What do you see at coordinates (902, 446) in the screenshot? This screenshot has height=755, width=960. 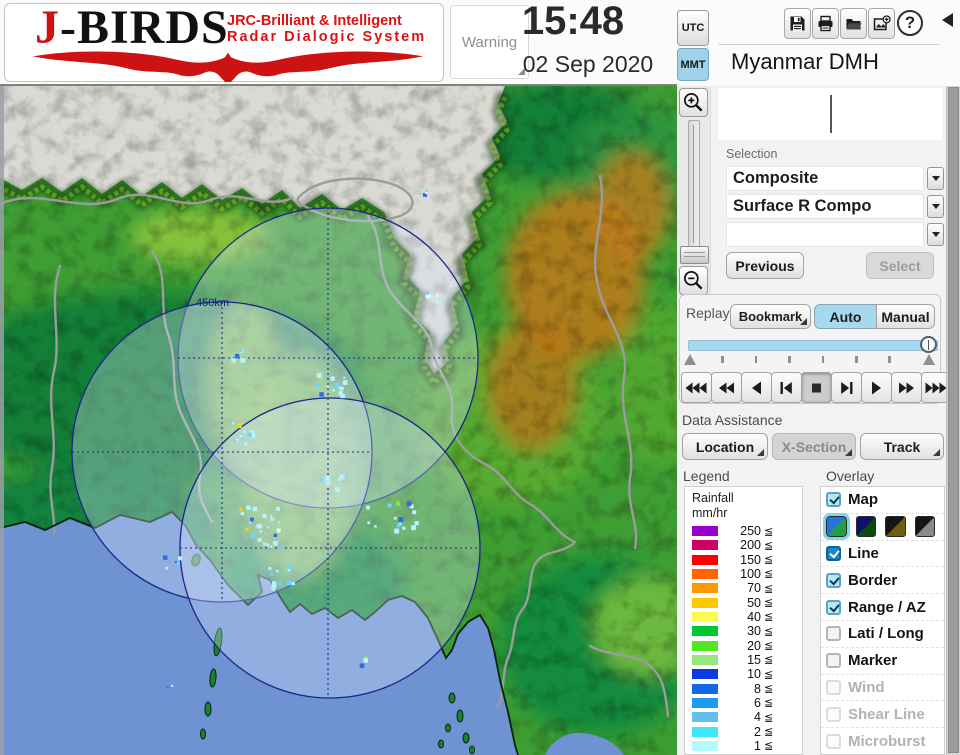 I see `track-button: Track` at bounding box center [902, 446].